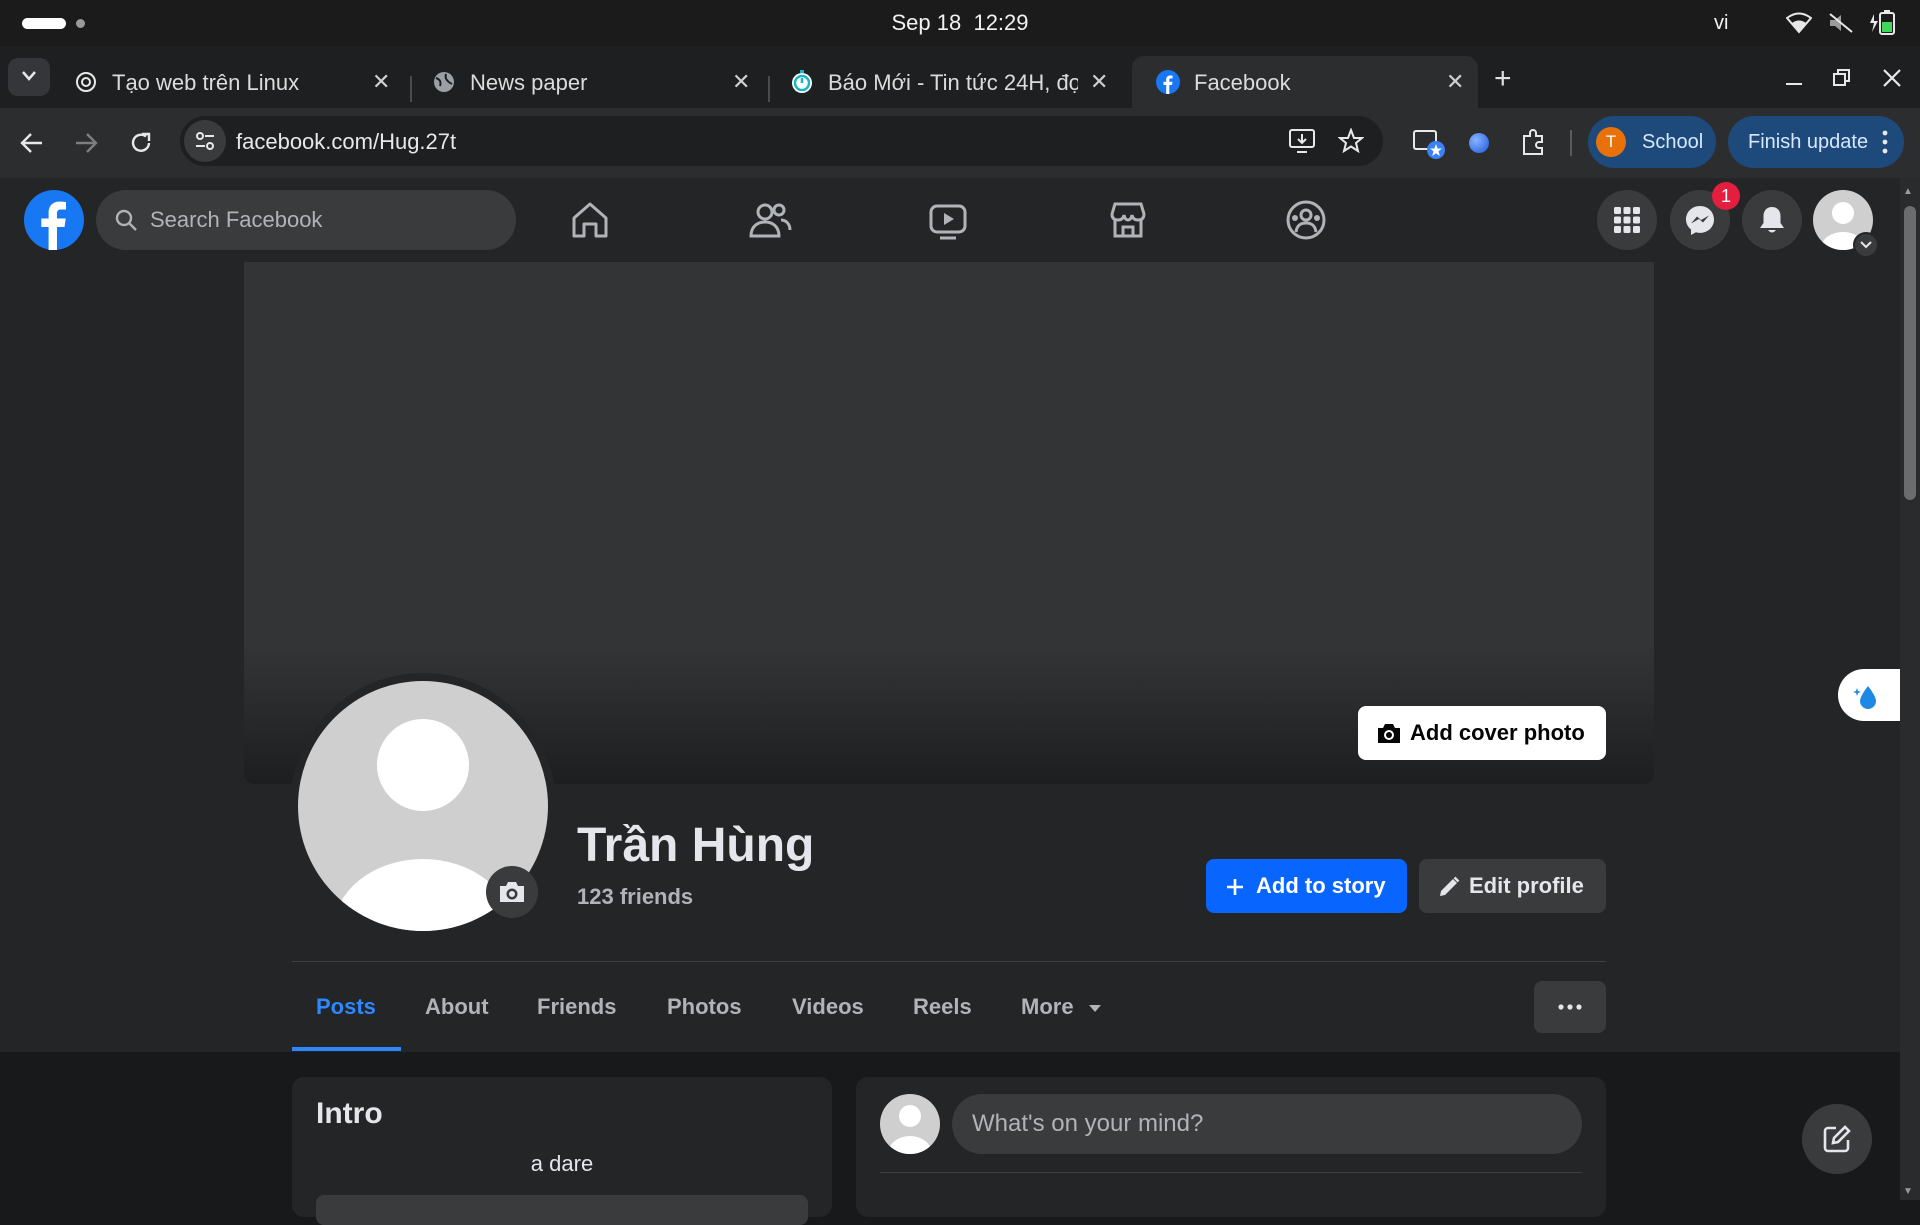  Describe the element at coordinates (1088, 1123) in the screenshot. I see `composer-placeholder: What's on your mind?` at that location.